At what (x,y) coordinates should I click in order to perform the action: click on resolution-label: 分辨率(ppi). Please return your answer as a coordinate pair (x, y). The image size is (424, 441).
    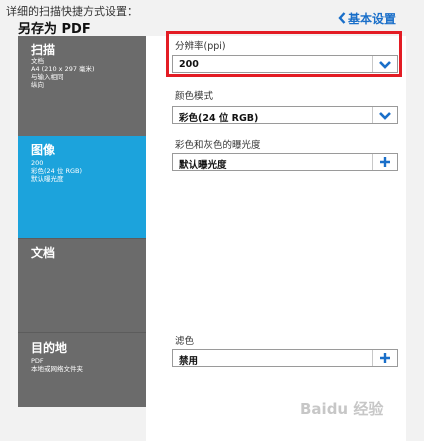
    Looking at the image, I should click on (200, 46).